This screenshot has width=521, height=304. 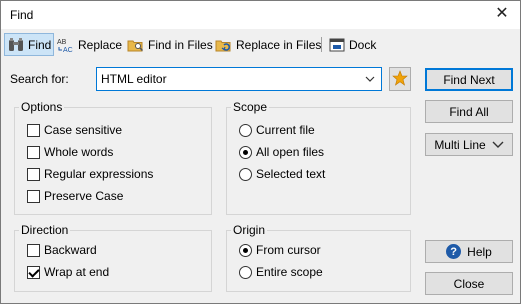 What do you see at coordinates (113, 257) in the screenshot?
I see `direction-group: Direction Backward Wrap at end` at bounding box center [113, 257].